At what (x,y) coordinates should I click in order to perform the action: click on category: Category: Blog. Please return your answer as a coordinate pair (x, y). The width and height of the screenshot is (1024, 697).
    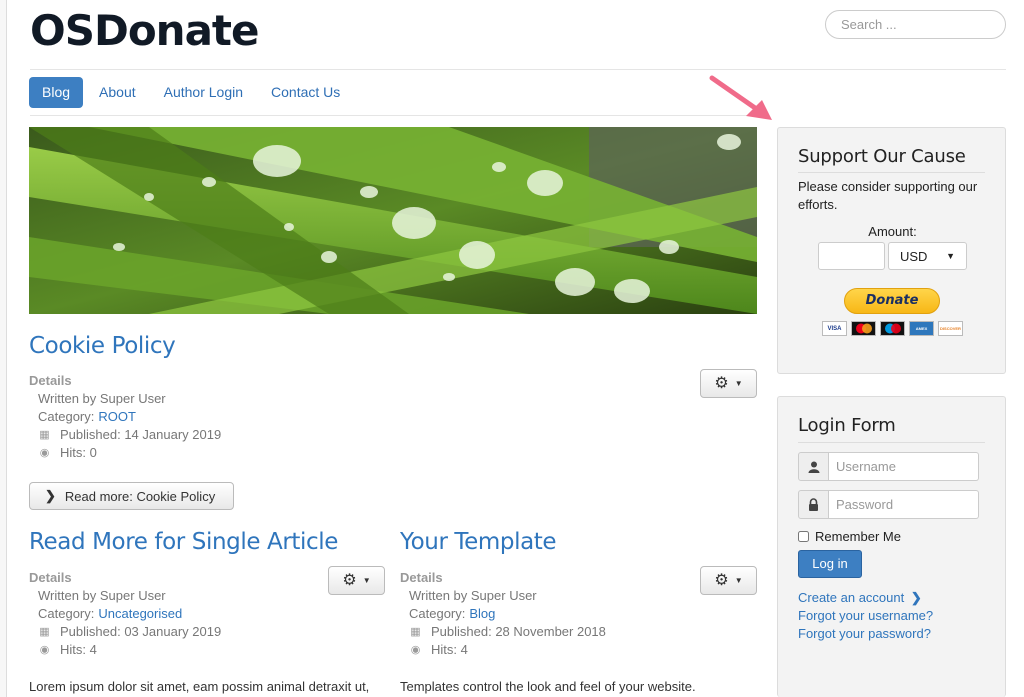
    Looking at the image, I should click on (503, 614).